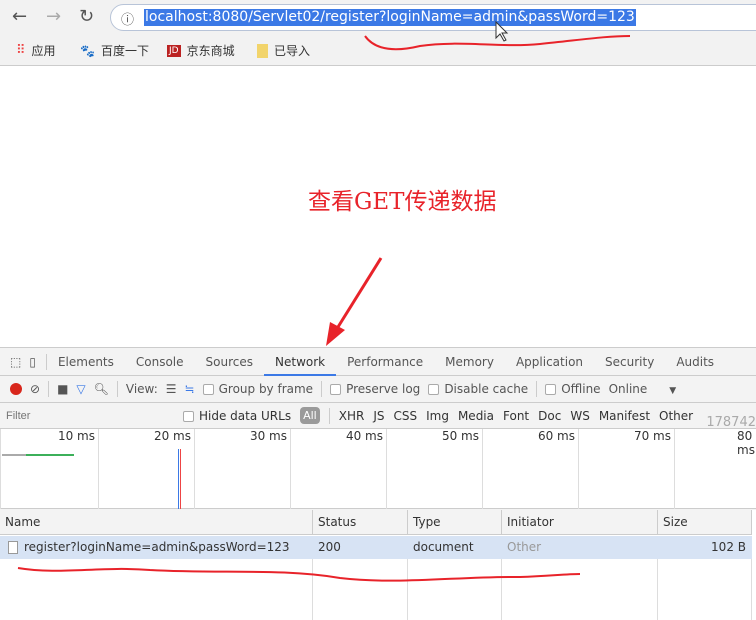 The image size is (756, 620). I want to click on arrow-annotation, so click(357, 296).